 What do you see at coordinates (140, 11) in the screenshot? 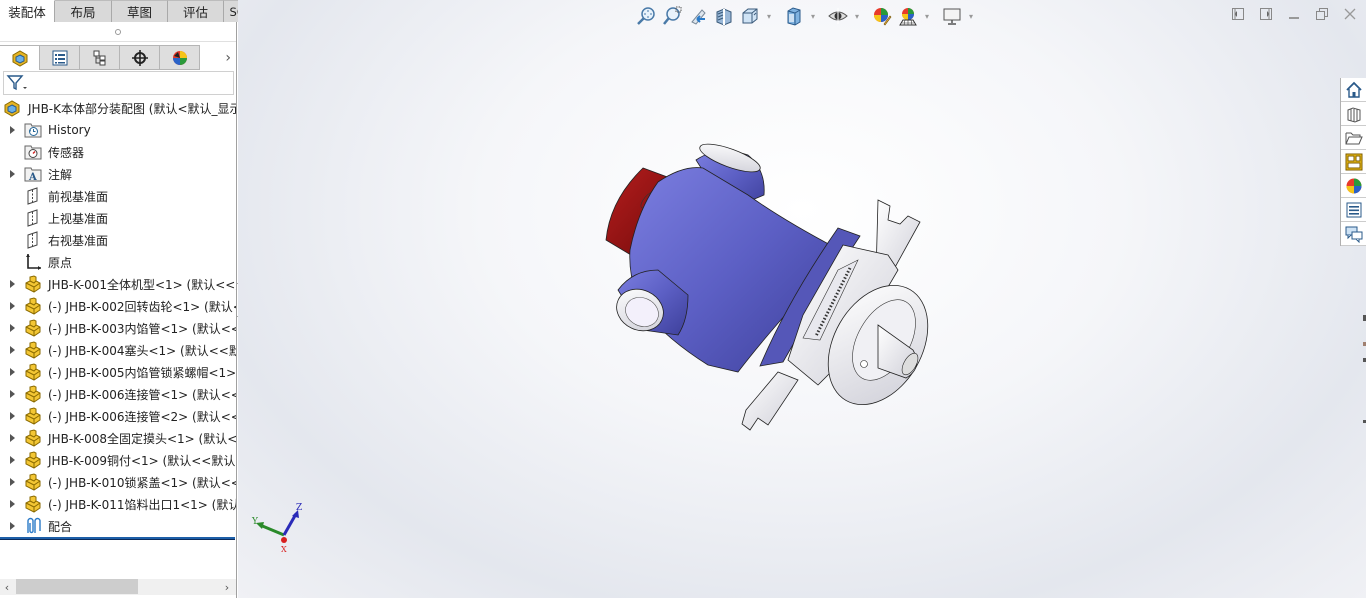
I see `tab-sketch: 草图` at bounding box center [140, 11].